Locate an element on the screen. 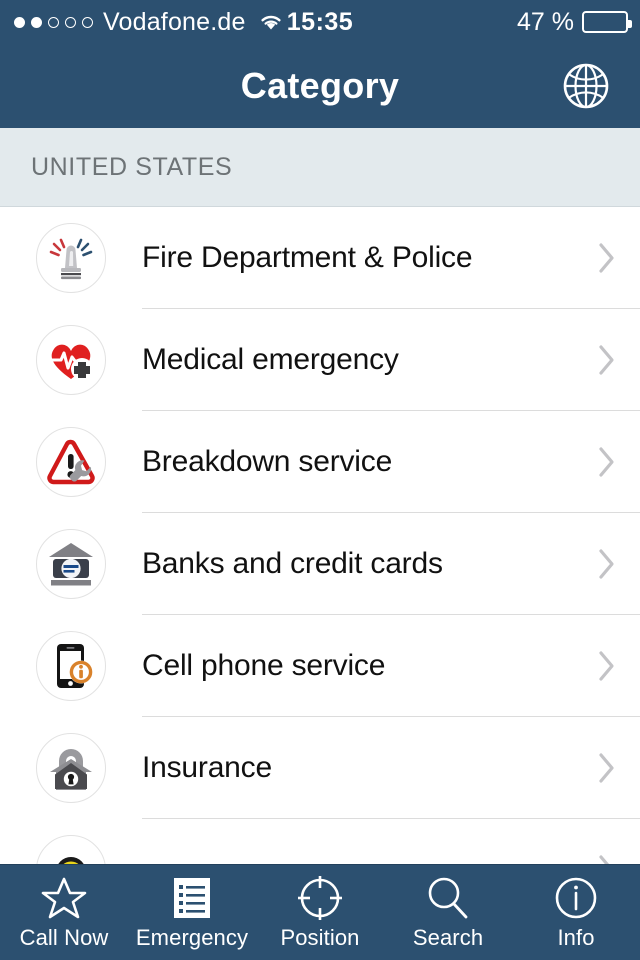 This screenshot has height=960, width=640. list-item: Banks and credit cards is located at coordinates (320, 564).